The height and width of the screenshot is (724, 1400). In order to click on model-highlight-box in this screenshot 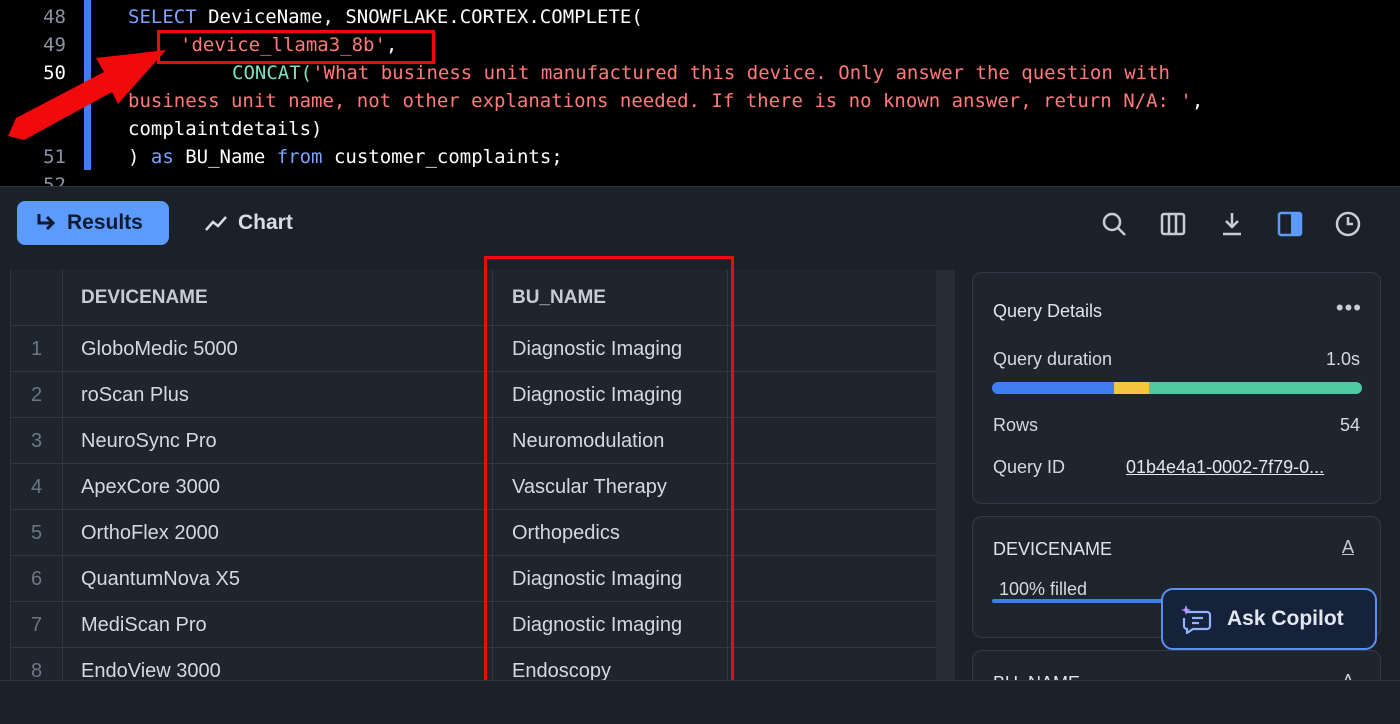, I will do `click(296, 47)`.